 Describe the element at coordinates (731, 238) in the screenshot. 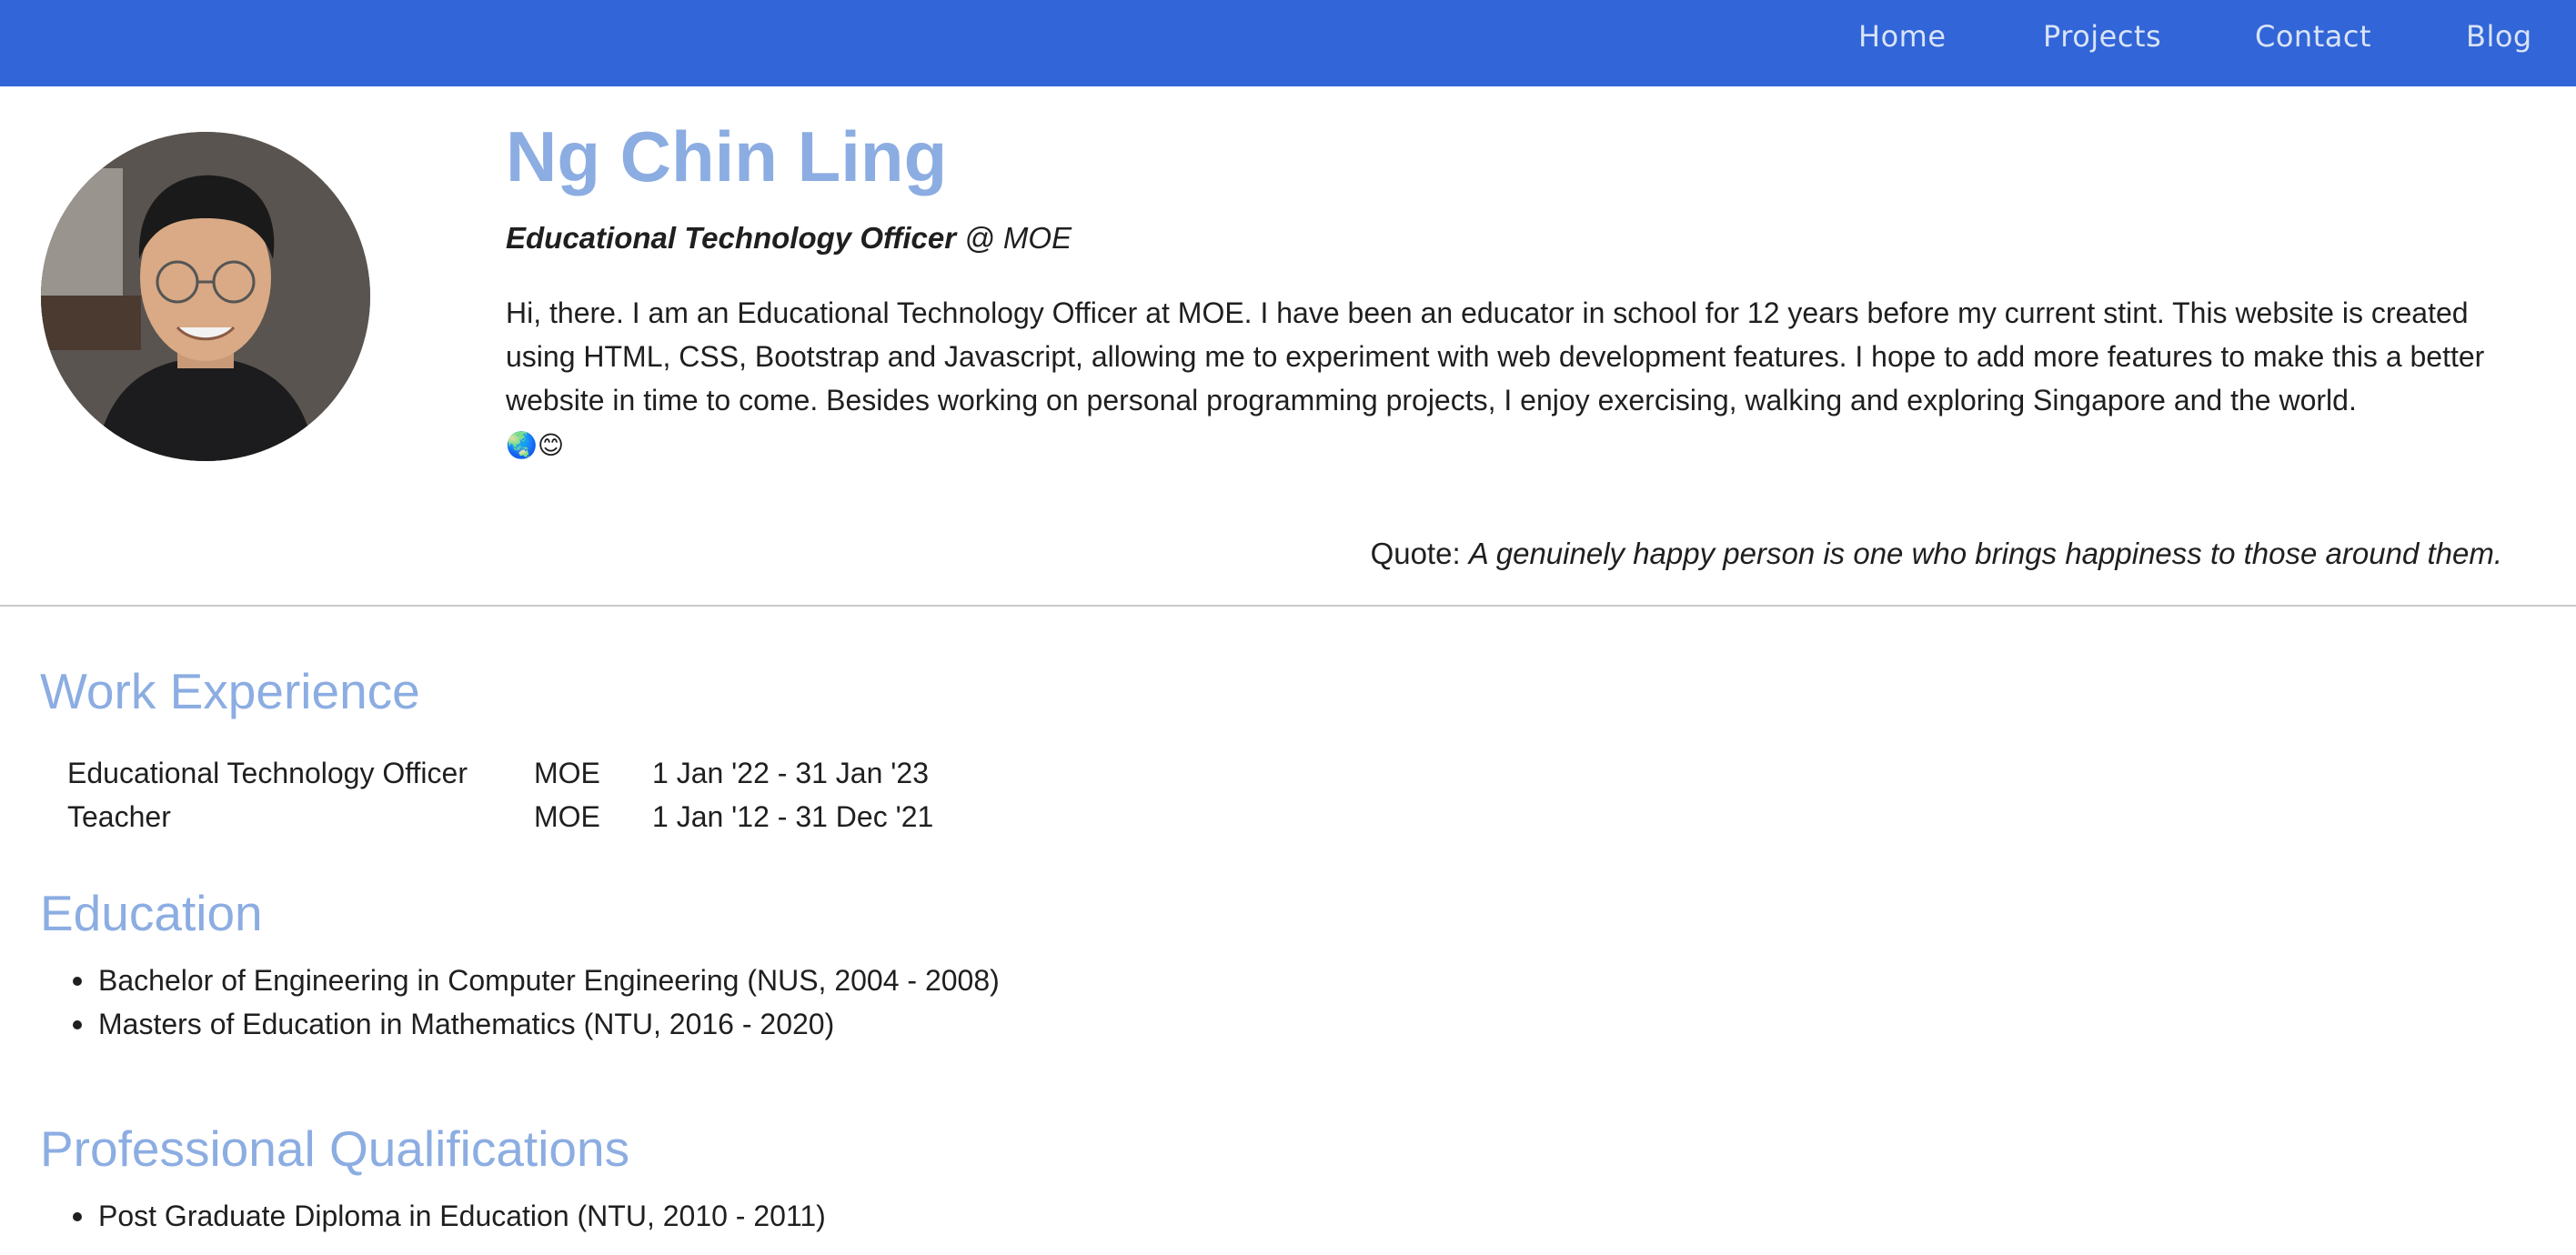

I see `profile-role-title: Educational Technology Officer` at that location.